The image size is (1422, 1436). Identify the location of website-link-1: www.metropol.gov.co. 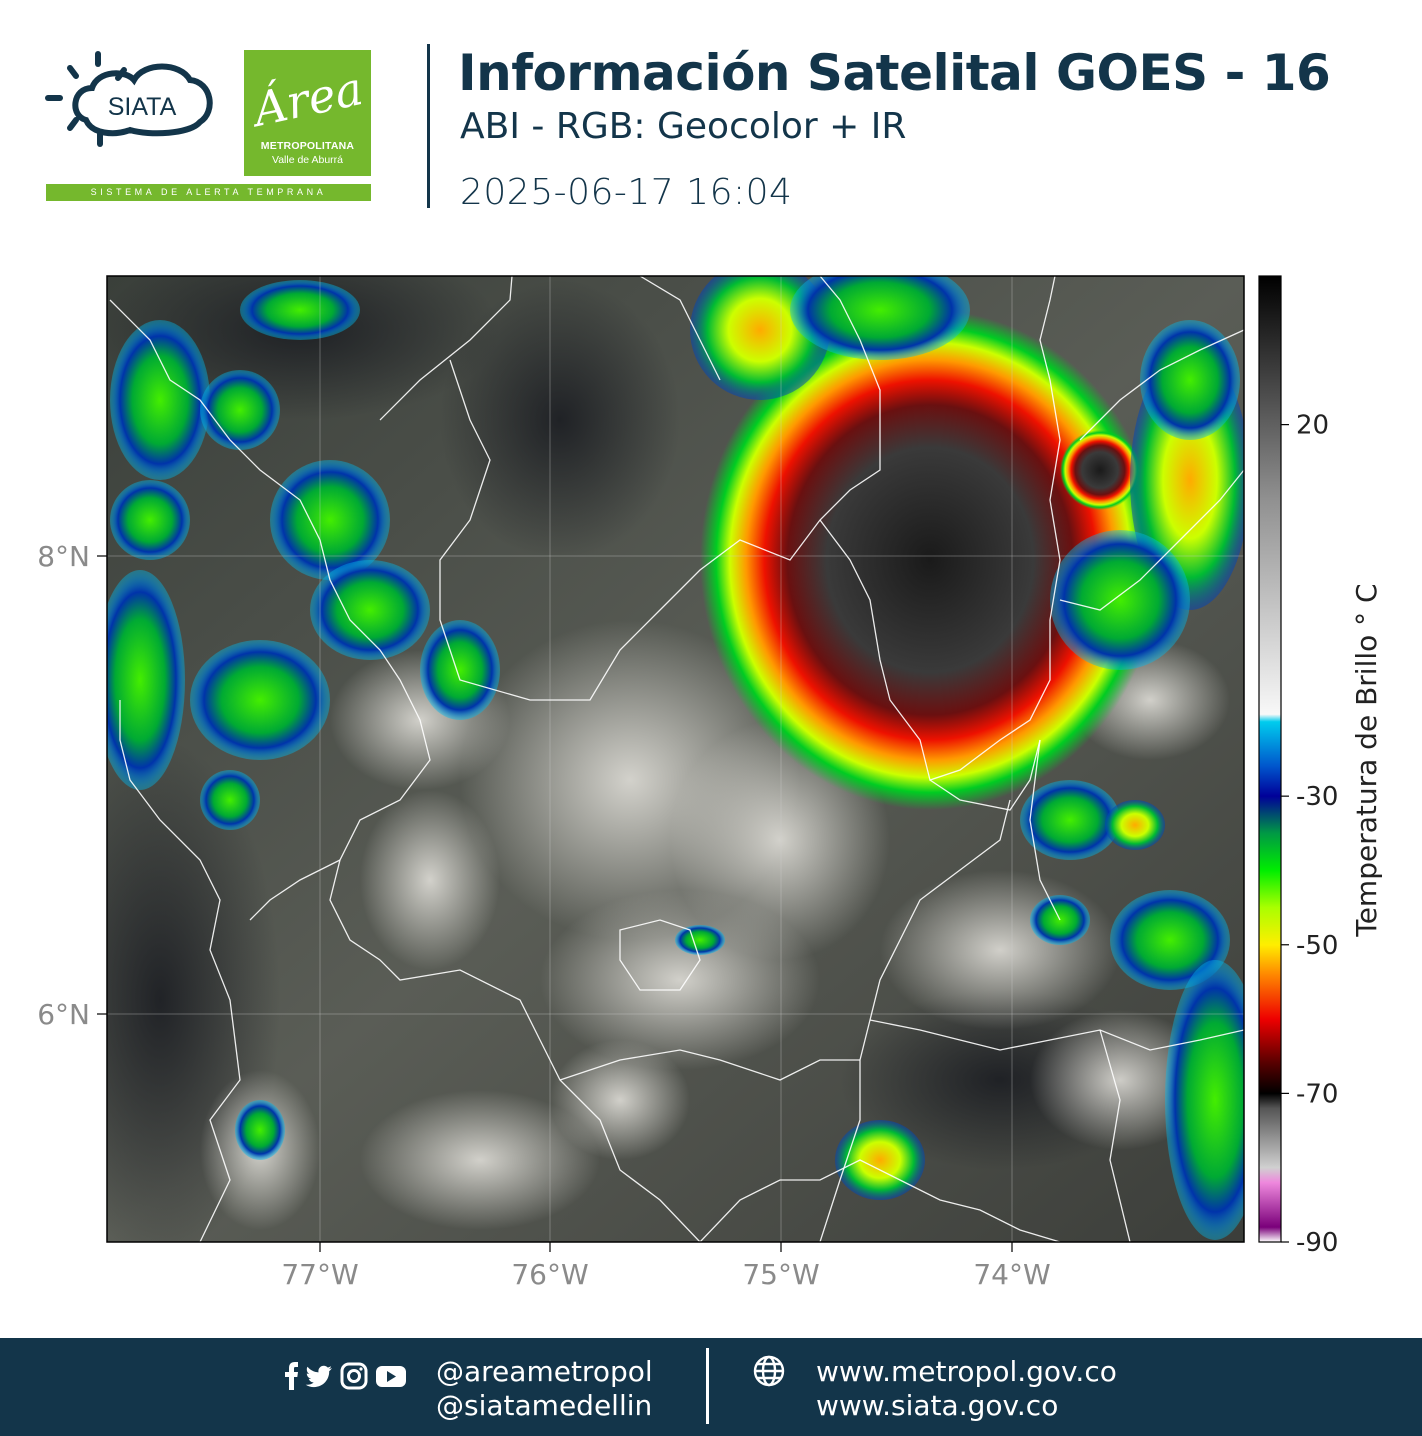
(966, 1372).